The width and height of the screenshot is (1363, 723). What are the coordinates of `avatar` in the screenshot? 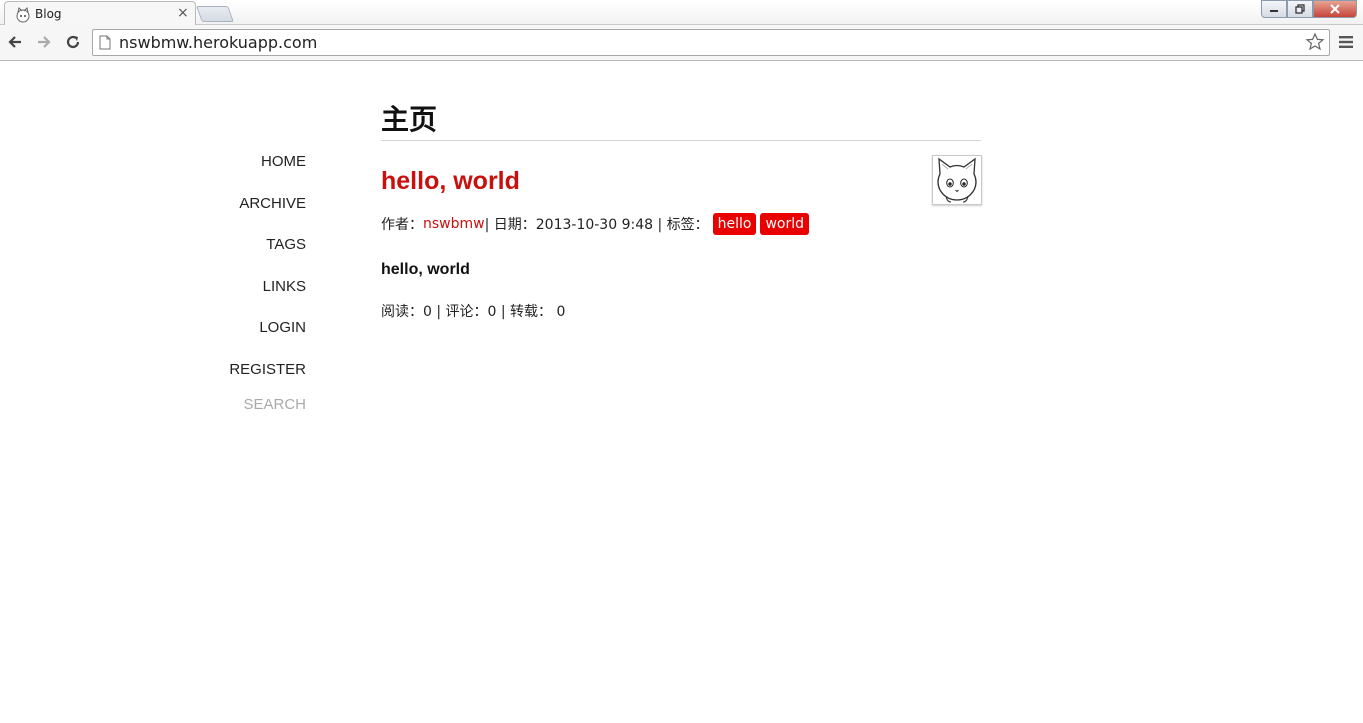 It's located at (957, 180).